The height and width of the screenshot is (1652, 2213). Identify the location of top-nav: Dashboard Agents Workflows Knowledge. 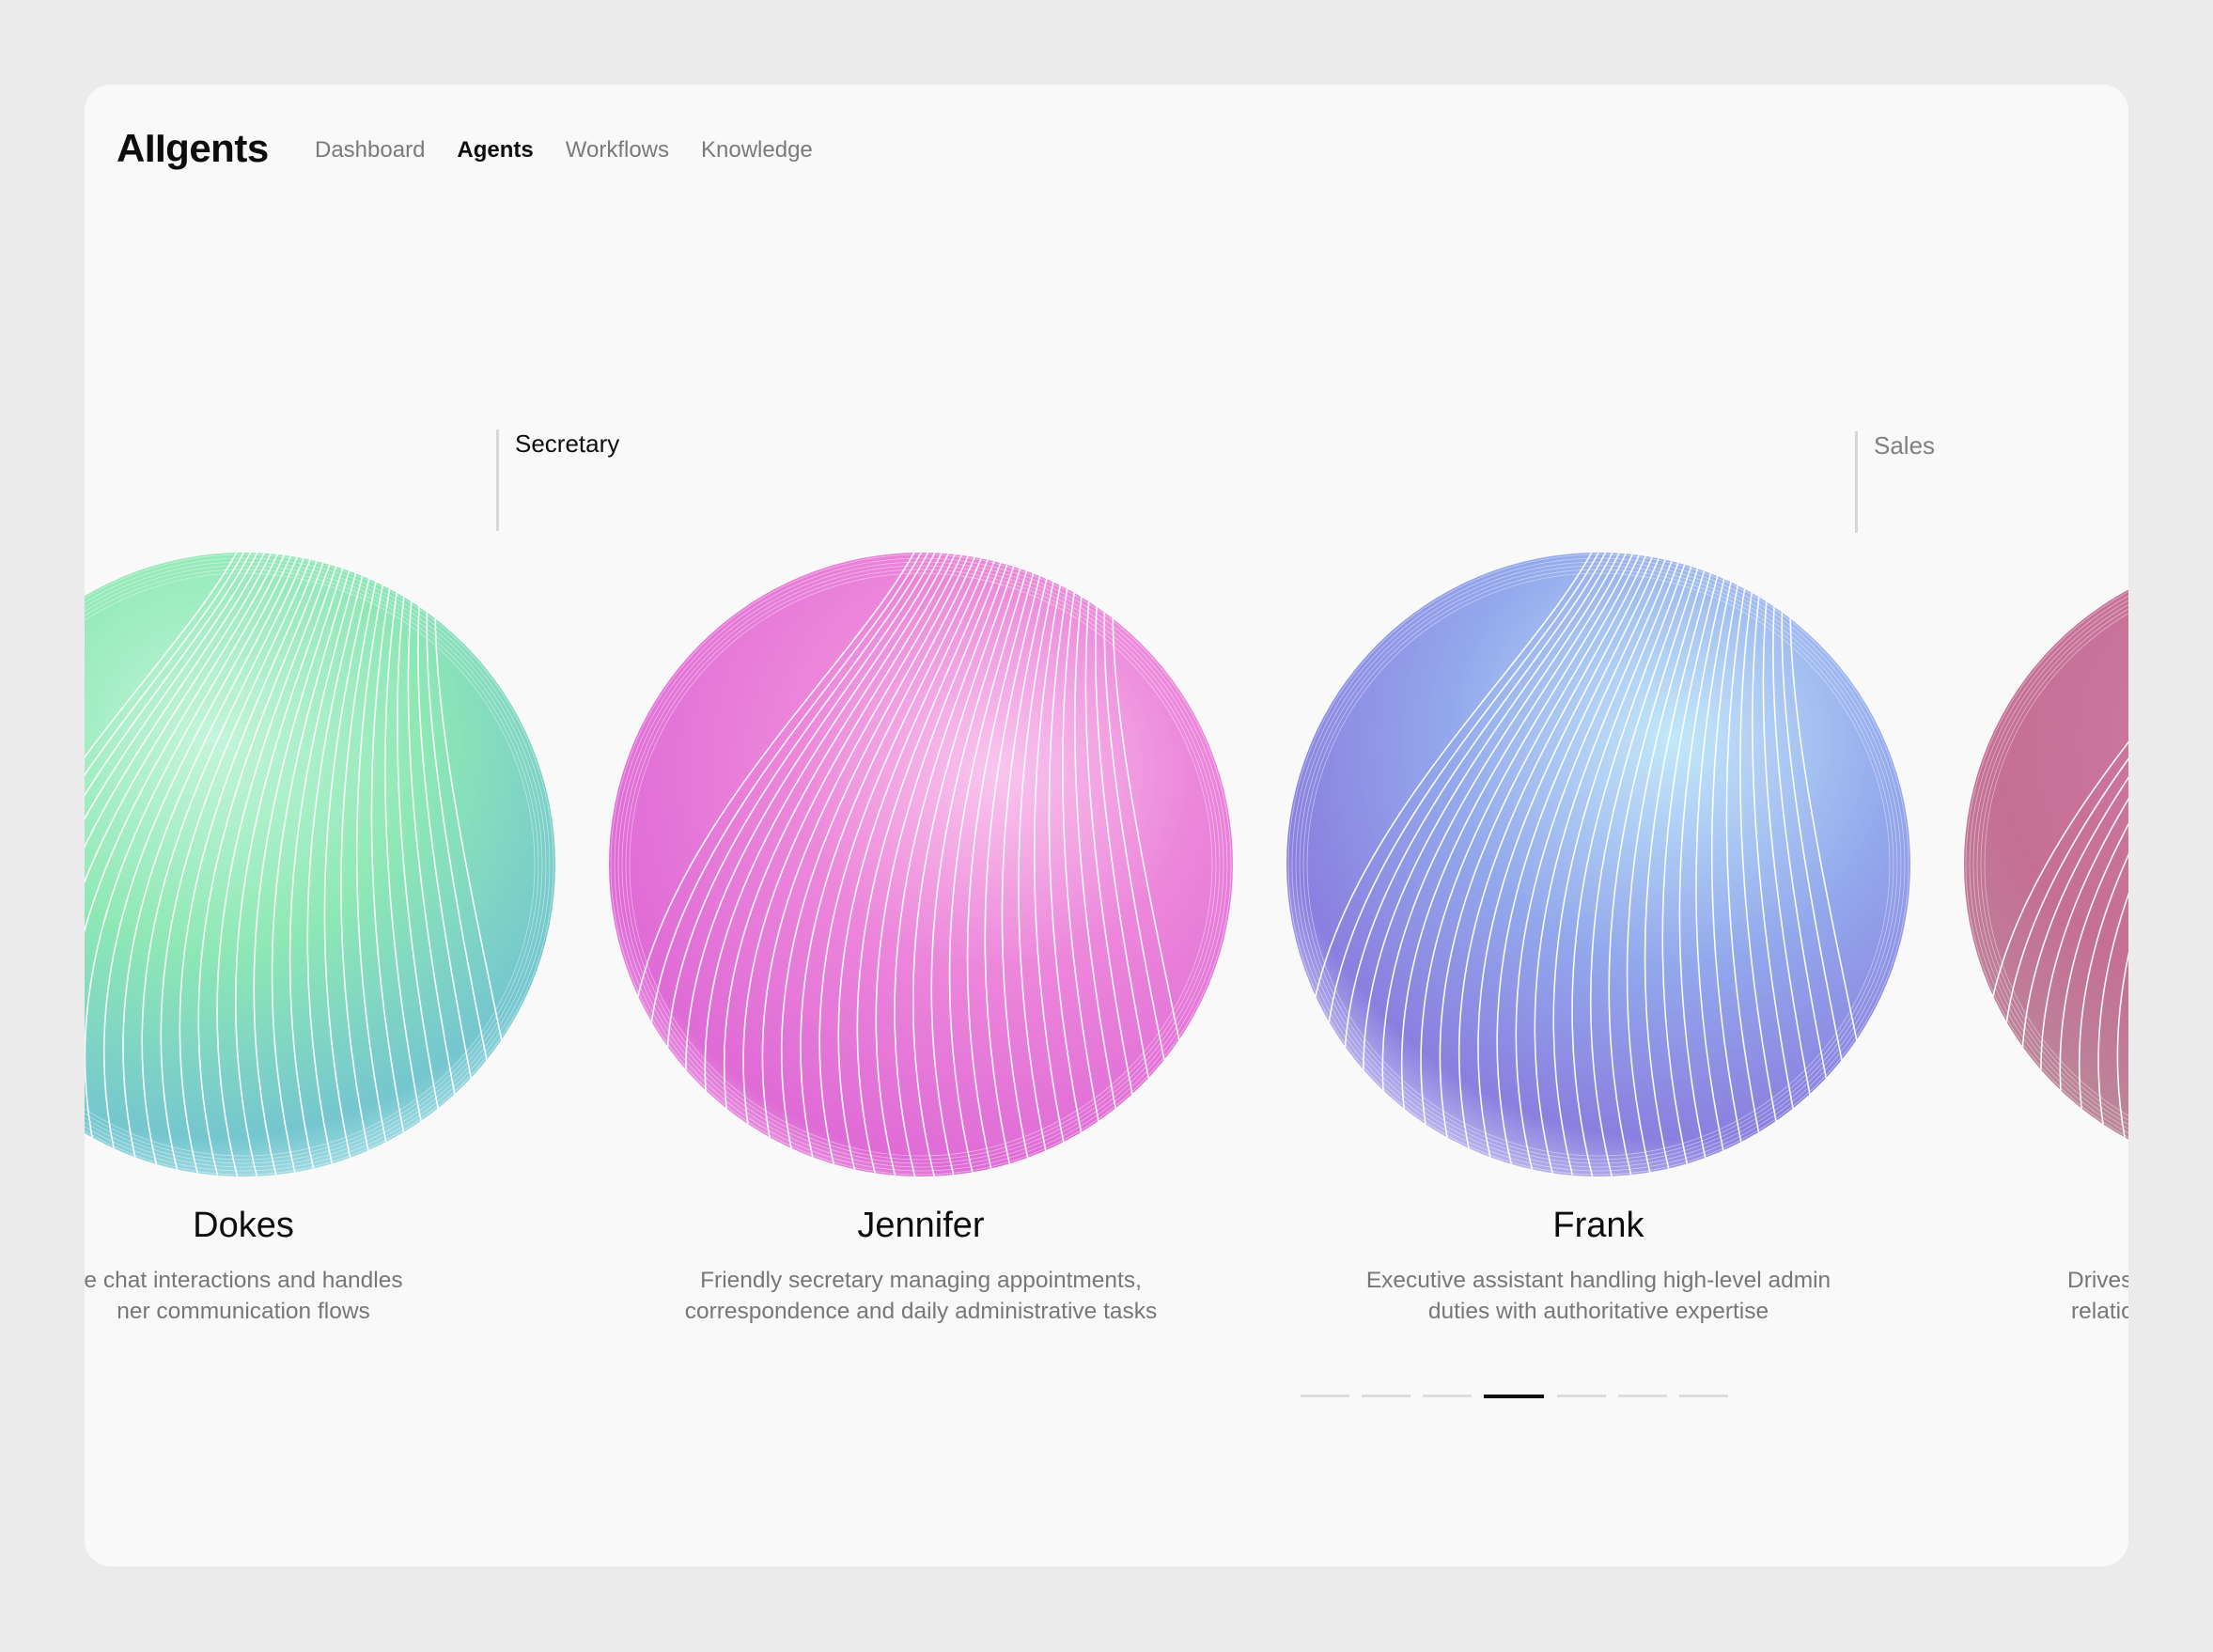
(580, 150).